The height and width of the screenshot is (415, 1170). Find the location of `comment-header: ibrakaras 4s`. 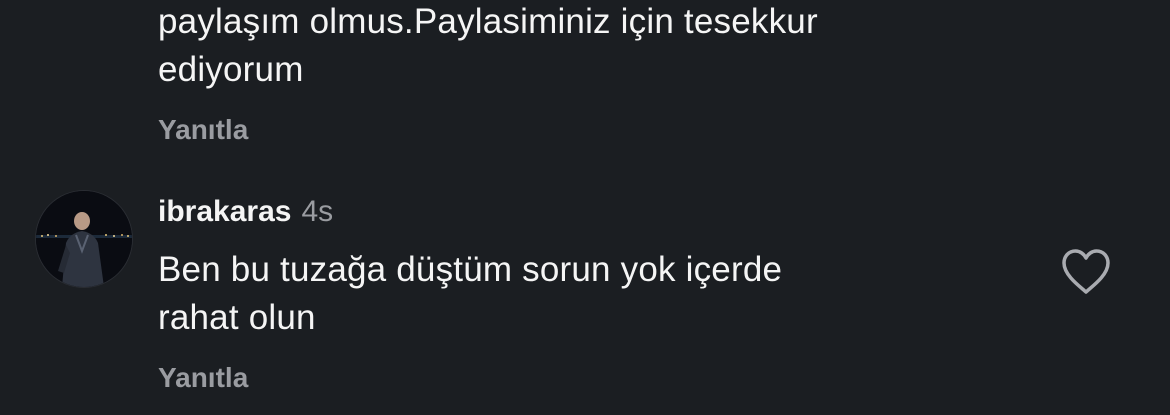

comment-header: ibrakaras 4s is located at coordinates (245, 212).